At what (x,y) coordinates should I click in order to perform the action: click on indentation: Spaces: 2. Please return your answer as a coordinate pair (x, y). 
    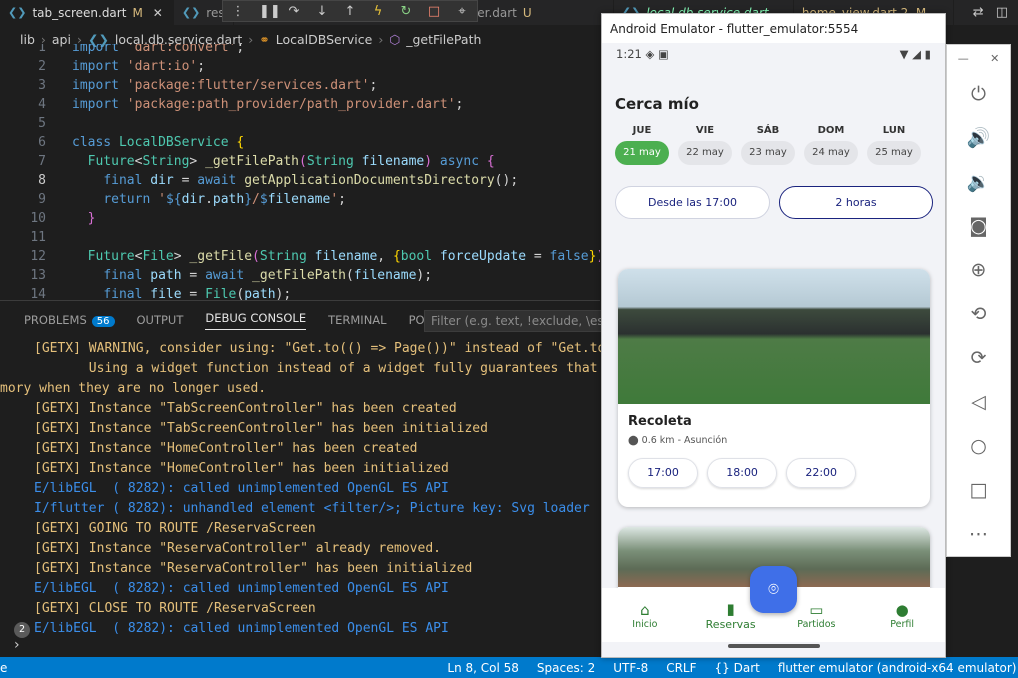
    Looking at the image, I should click on (566, 668).